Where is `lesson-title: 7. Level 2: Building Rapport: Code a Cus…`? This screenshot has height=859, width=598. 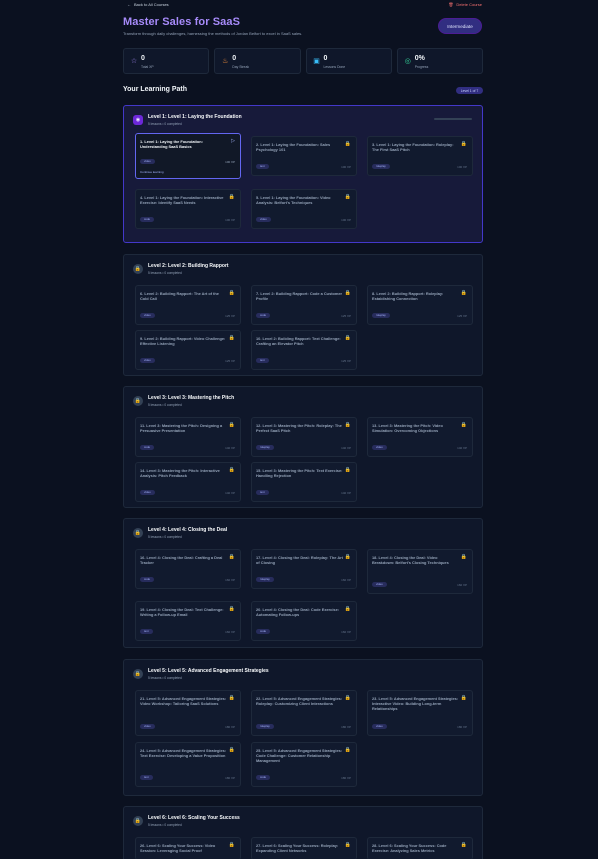 lesson-title: 7. Level 2: Building Rapport: Code a Cus… is located at coordinates (299, 296).